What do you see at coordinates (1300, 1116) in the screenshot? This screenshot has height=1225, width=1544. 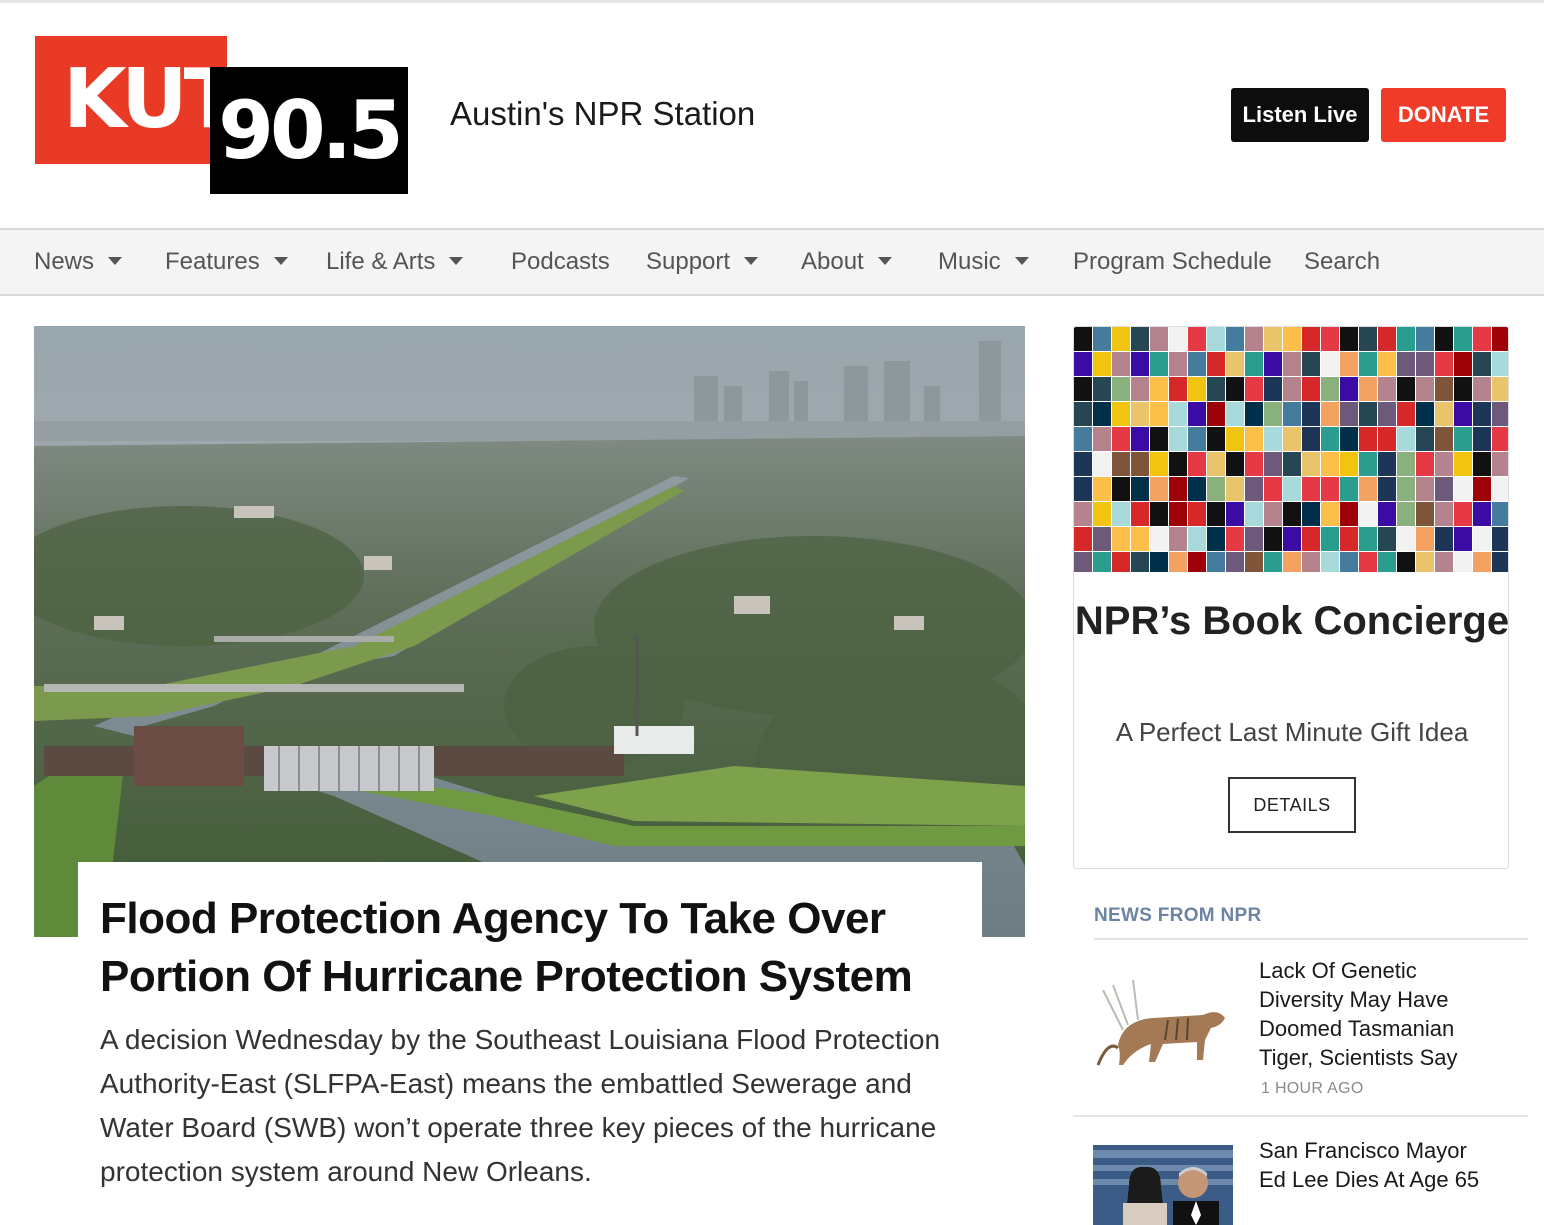 I see `story-divider` at bounding box center [1300, 1116].